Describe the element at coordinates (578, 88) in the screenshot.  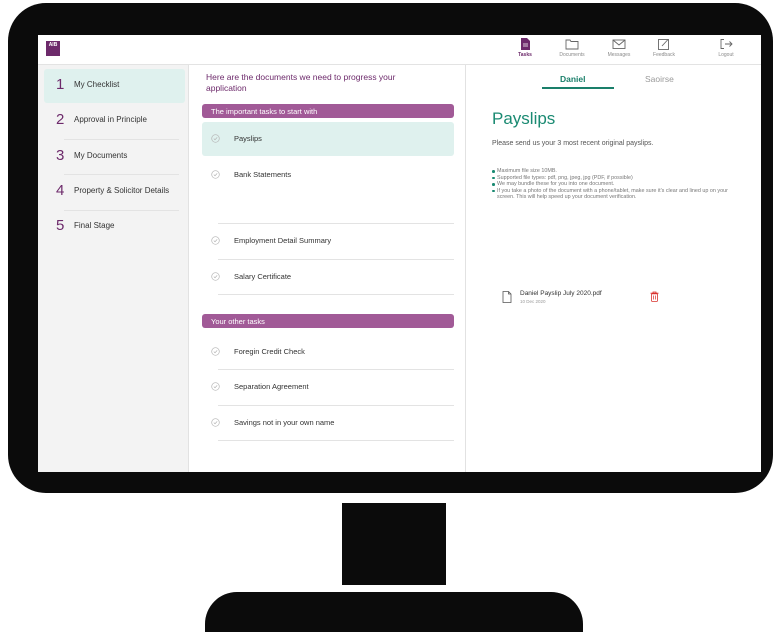
I see `active-tab-indicator` at that location.